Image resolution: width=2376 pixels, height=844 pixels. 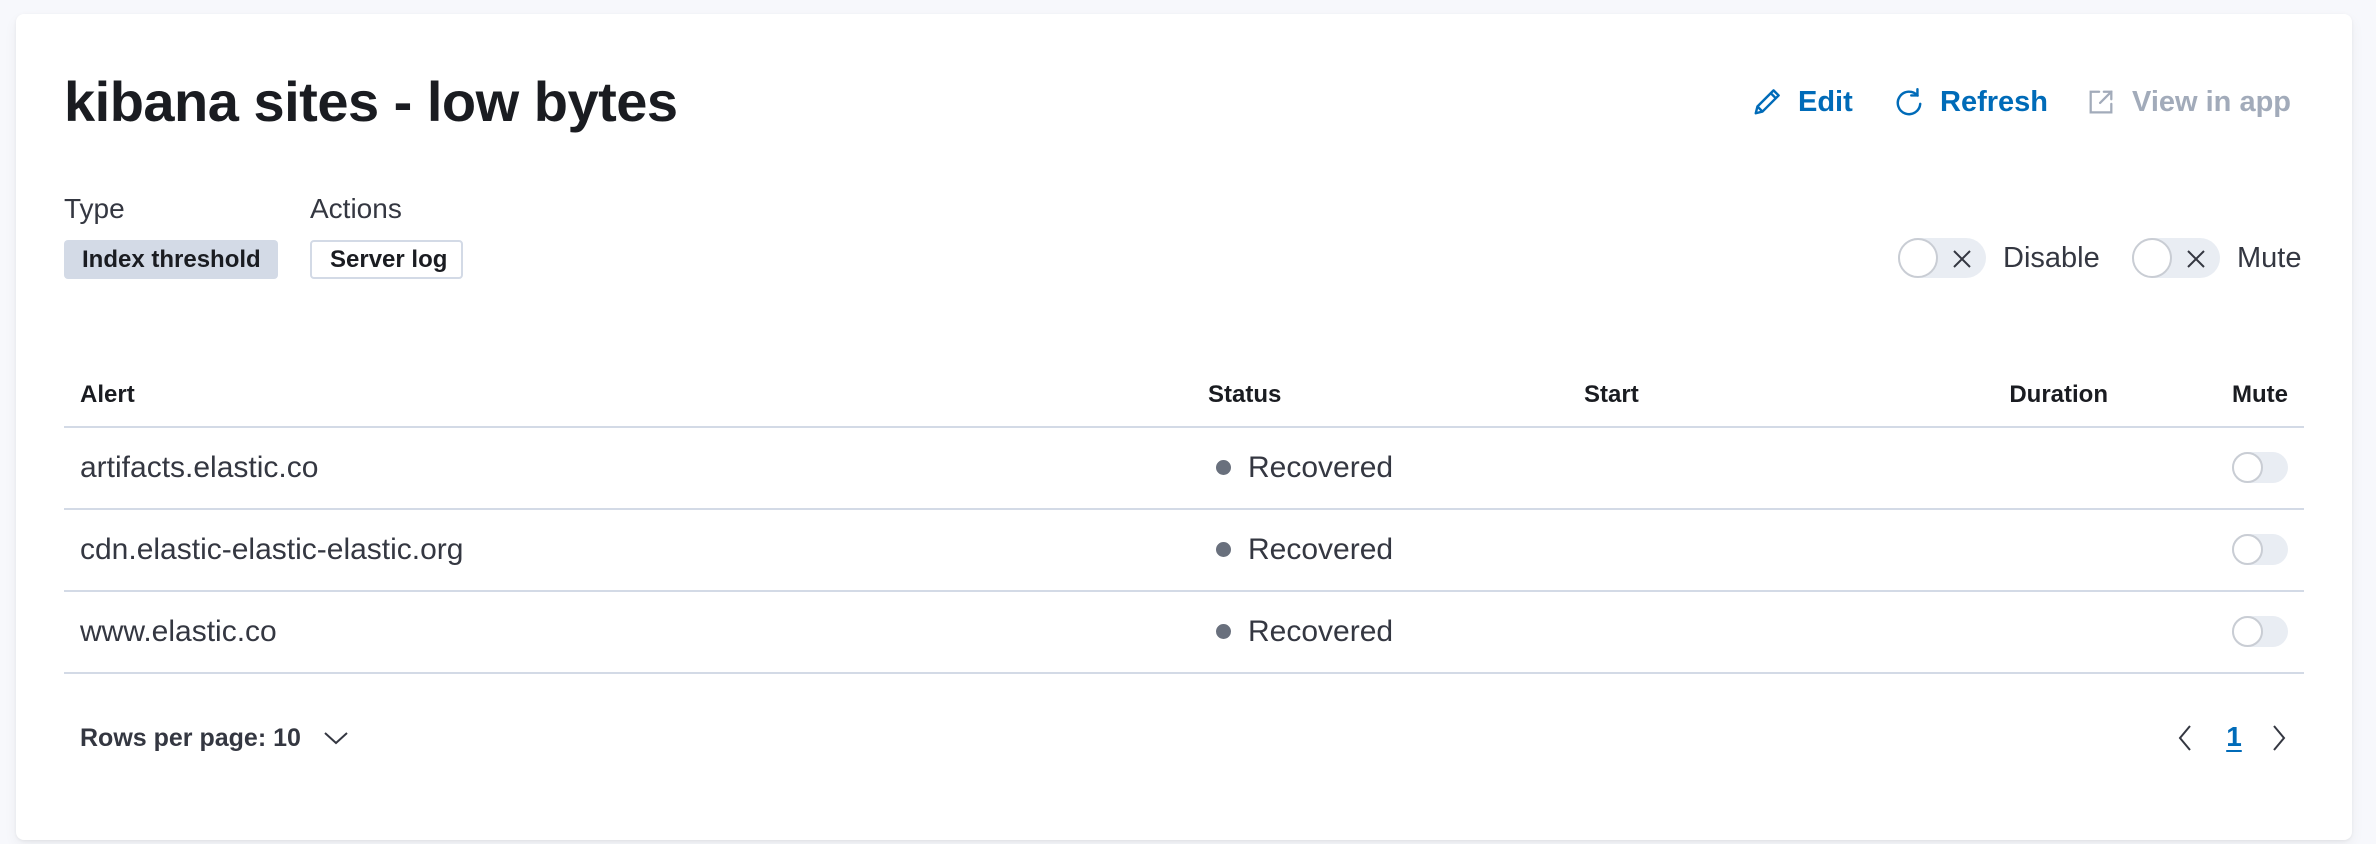 What do you see at coordinates (1909, 102) in the screenshot?
I see `refresh-icon` at bounding box center [1909, 102].